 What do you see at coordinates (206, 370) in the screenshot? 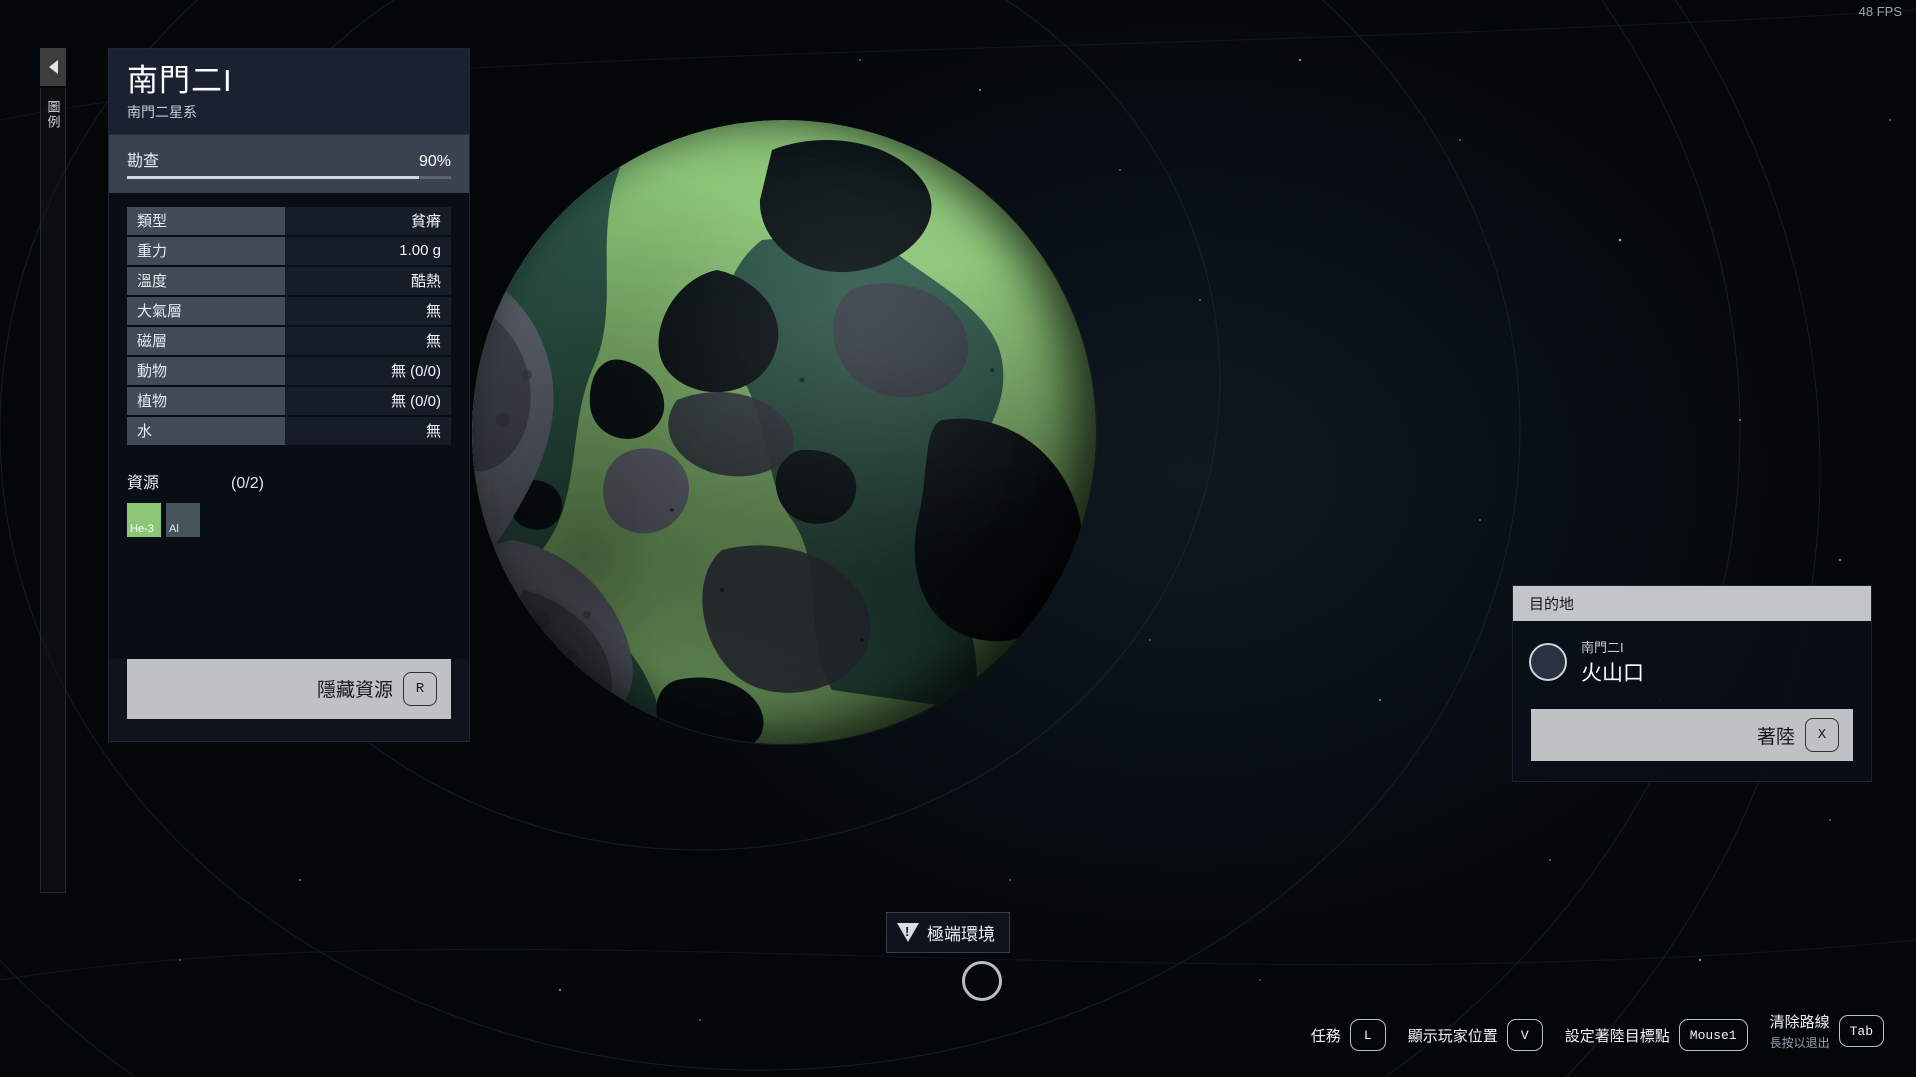
I see `stat-key: 動物` at bounding box center [206, 370].